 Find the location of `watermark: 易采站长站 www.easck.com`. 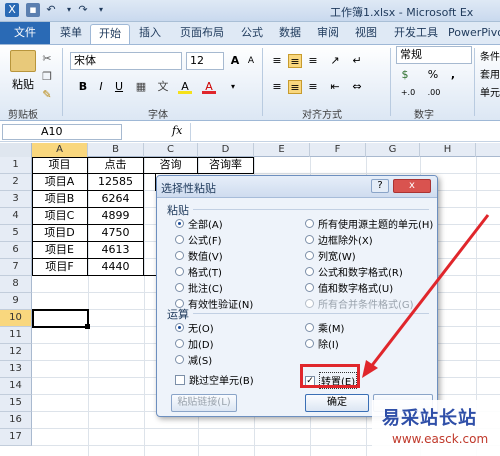

watermark: 易采站长站 www.easck.com is located at coordinates (436, 428).